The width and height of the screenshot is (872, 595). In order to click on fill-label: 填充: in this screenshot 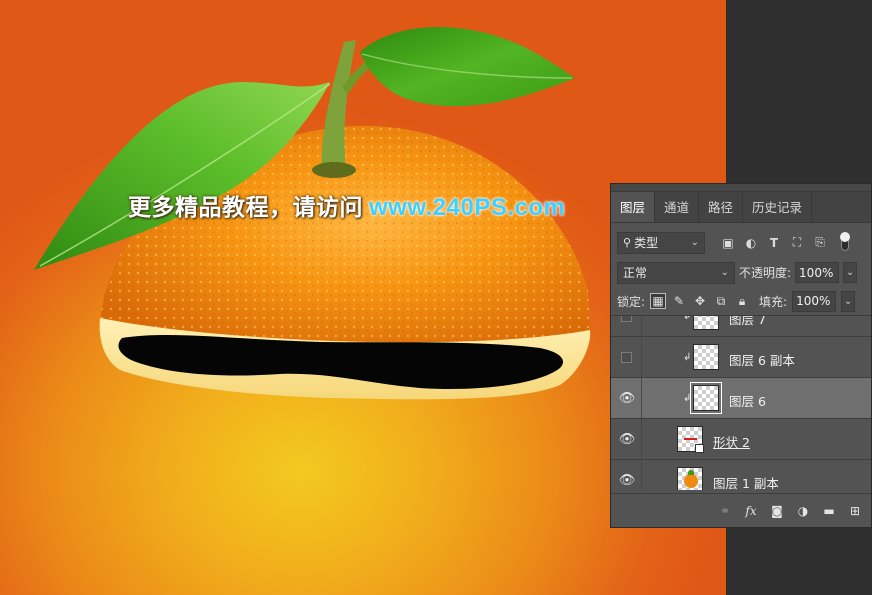, I will do `click(773, 301)`.